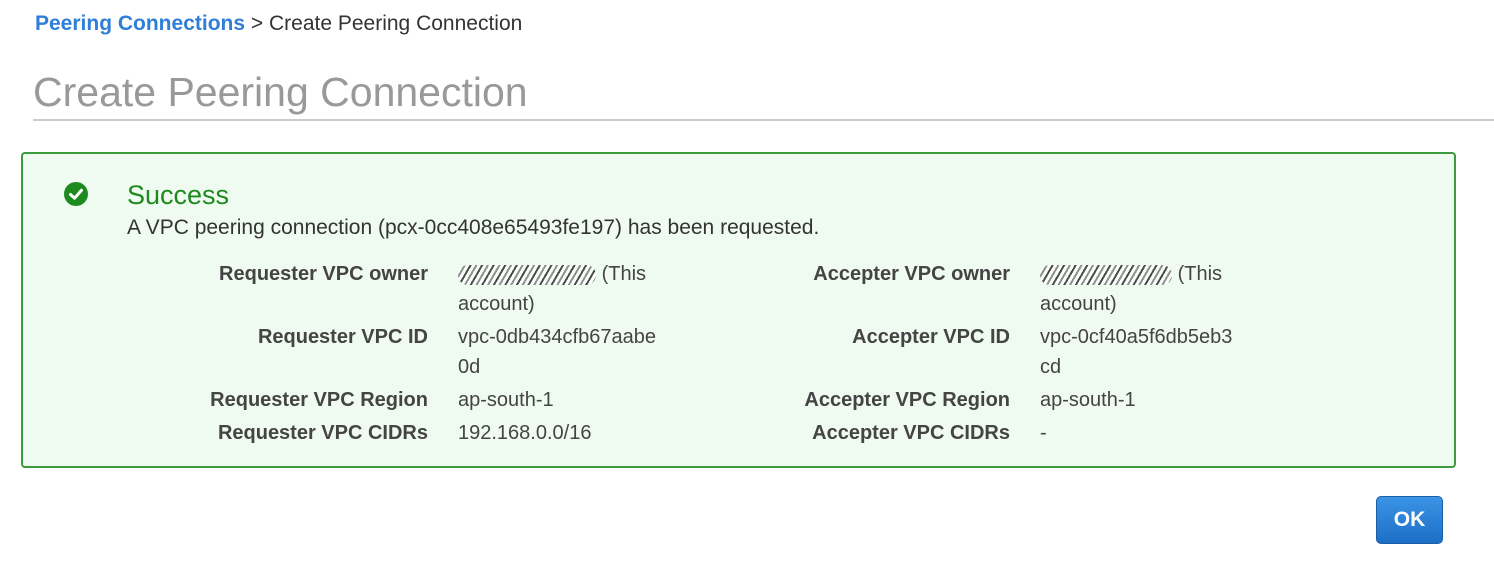 The height and width of the screenshot is (578, 1494). Describe the element at coordinates (506, 400) in the screenshot. I see `requester-region-value: ap-south-1` at that location.